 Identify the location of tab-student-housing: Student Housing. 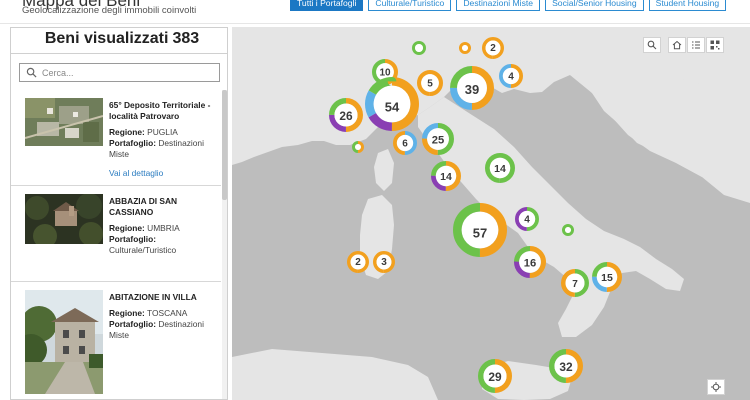
(687, 5).